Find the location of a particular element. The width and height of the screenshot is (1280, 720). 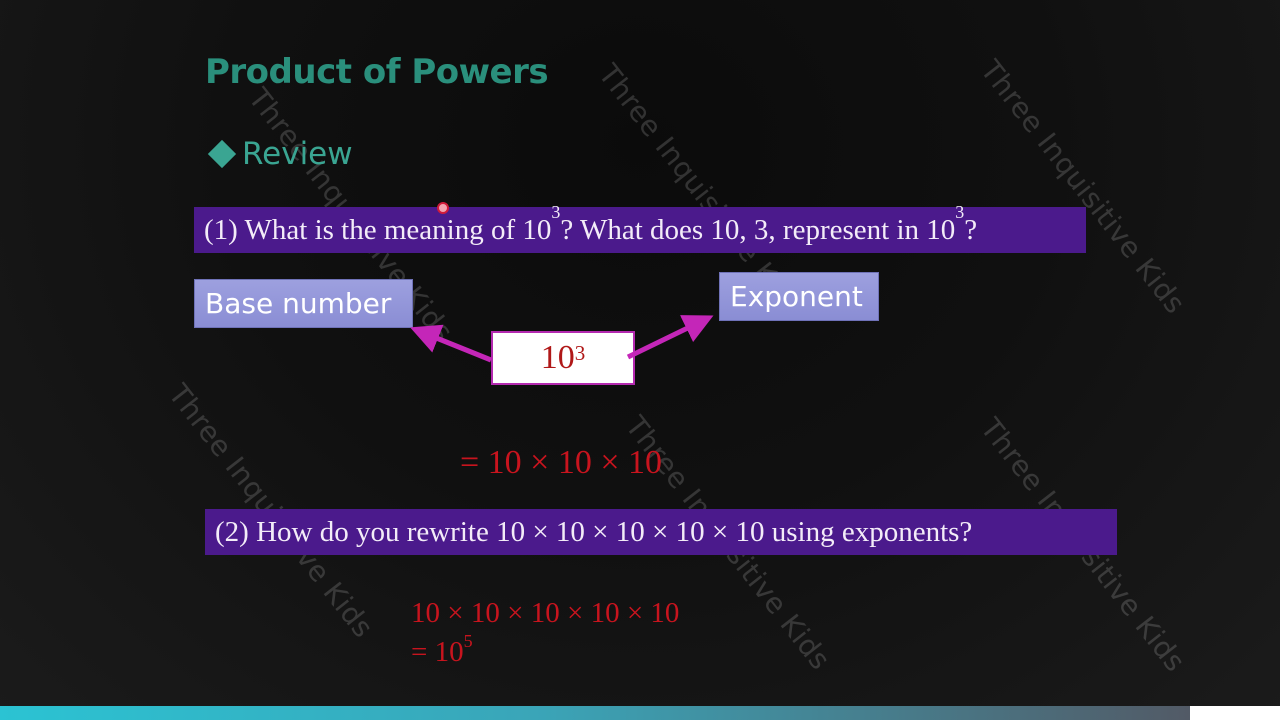

video-progress-bar is located at coordinates (640, 713).